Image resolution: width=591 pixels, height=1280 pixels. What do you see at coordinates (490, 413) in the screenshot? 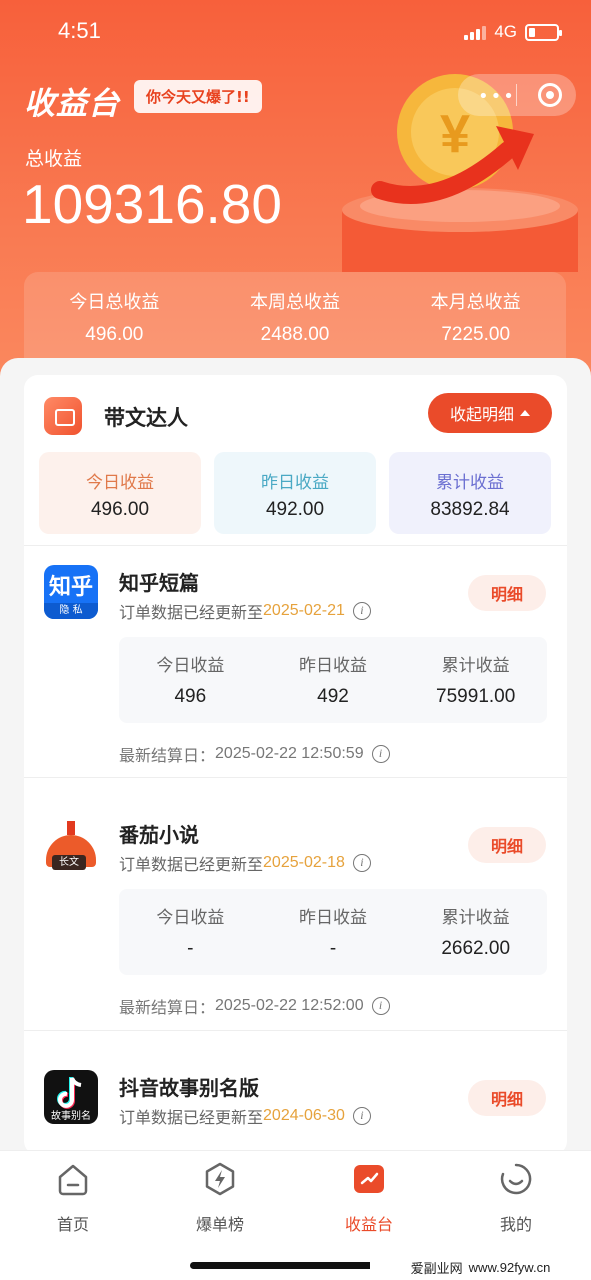
I see `collapse-details-button: 收起明细` at bounding box center [490, 413].